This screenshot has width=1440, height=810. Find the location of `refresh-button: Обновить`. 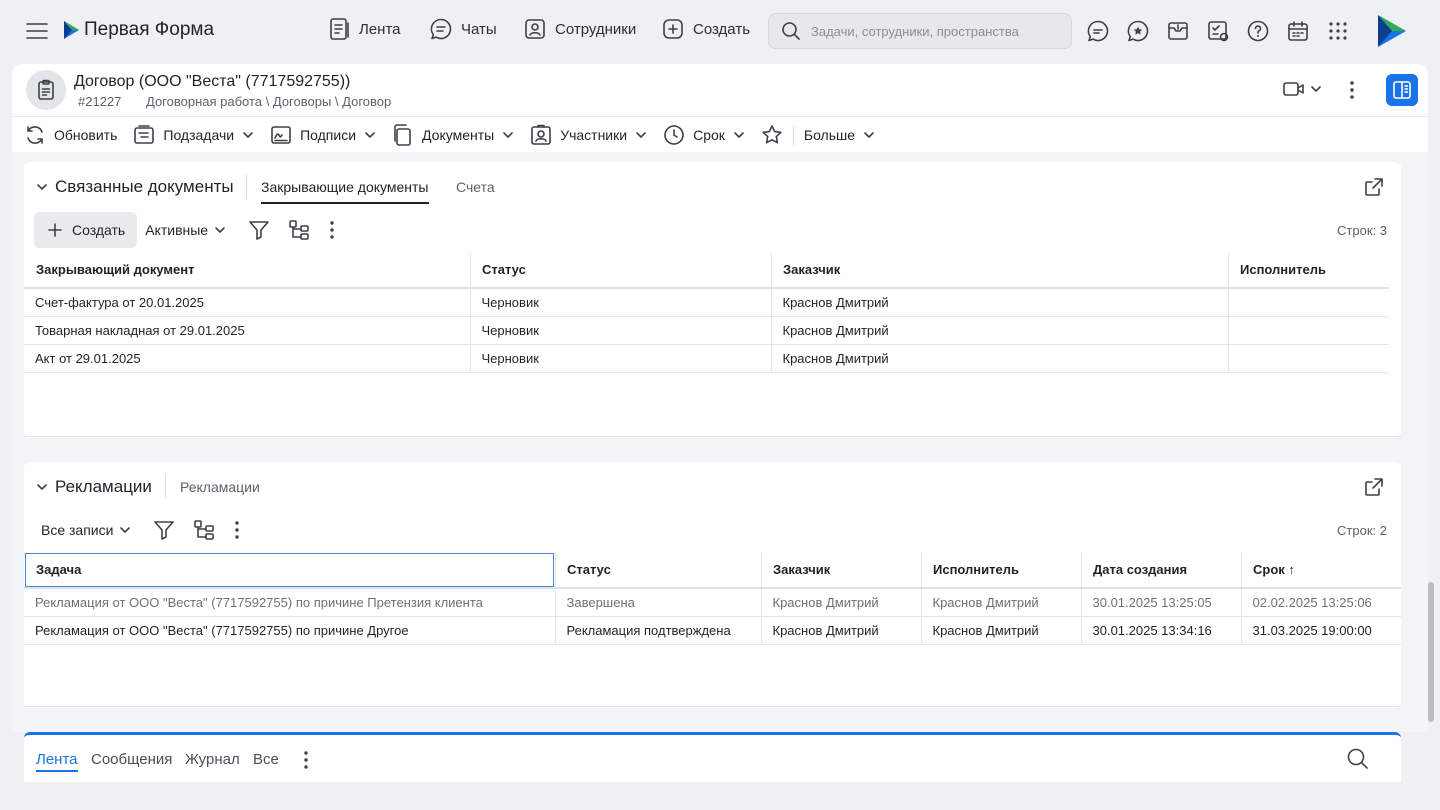

refresh-button: Обновить is located at coordinates (70, 135).